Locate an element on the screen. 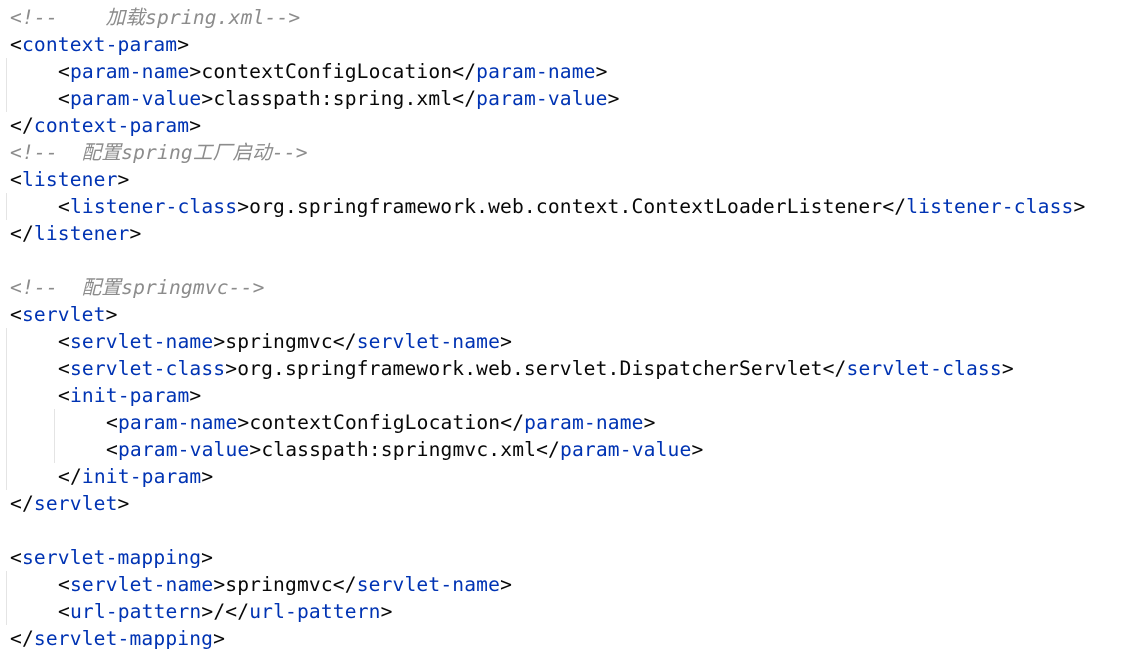  code-line: </servlet> is located at coordinates (69, 503).